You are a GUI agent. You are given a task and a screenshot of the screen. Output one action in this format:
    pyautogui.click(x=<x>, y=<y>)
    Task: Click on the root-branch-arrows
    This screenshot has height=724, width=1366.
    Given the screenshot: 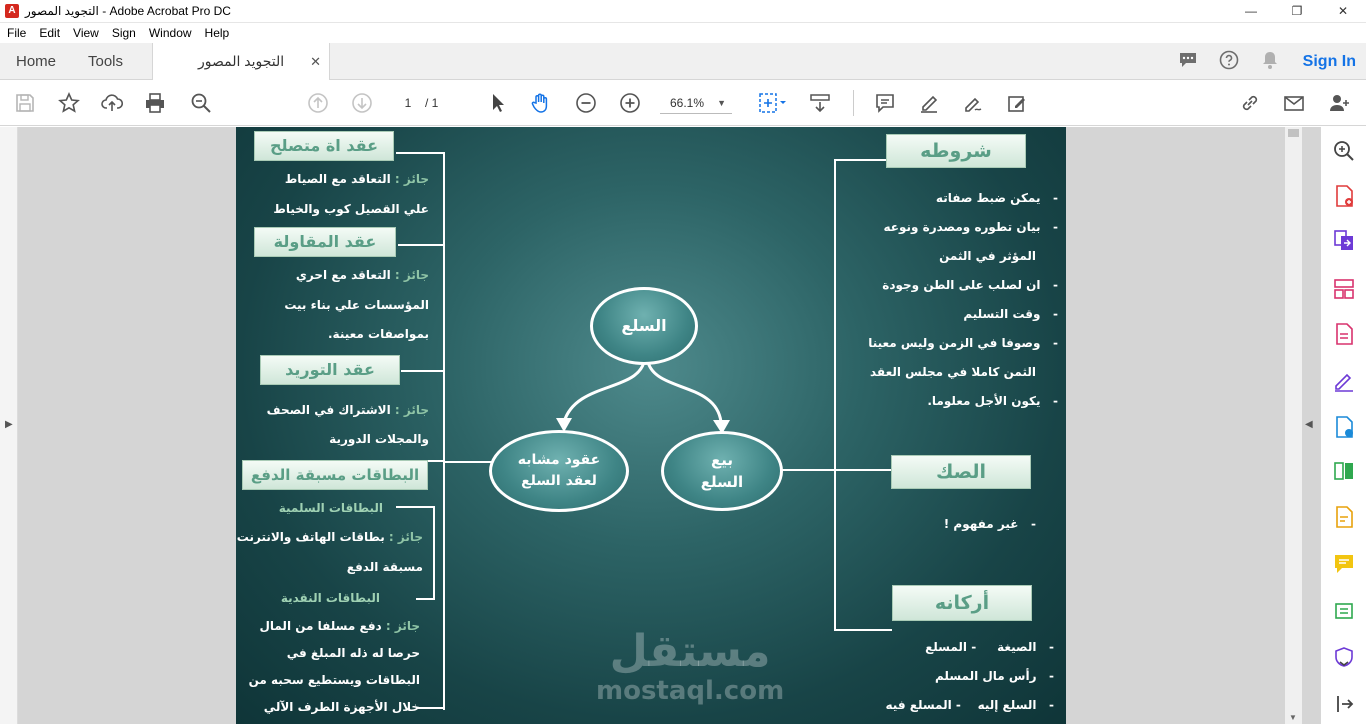 What is the action you would take?
    pyautogui.click(x=643, y=397)
    